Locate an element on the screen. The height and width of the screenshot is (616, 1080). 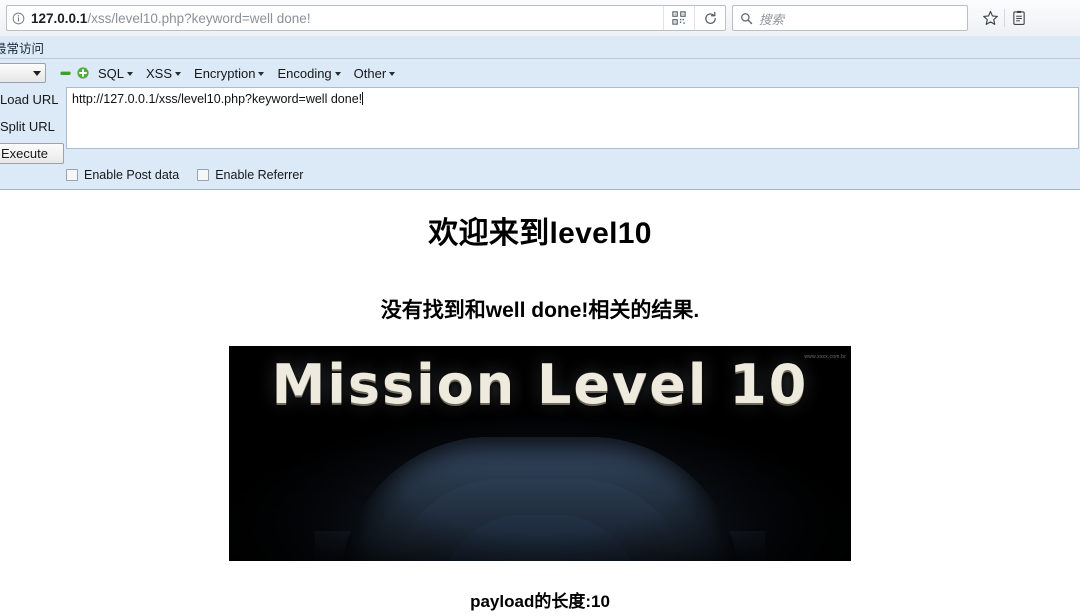
minus-icon is located at coordinates (65, 73).